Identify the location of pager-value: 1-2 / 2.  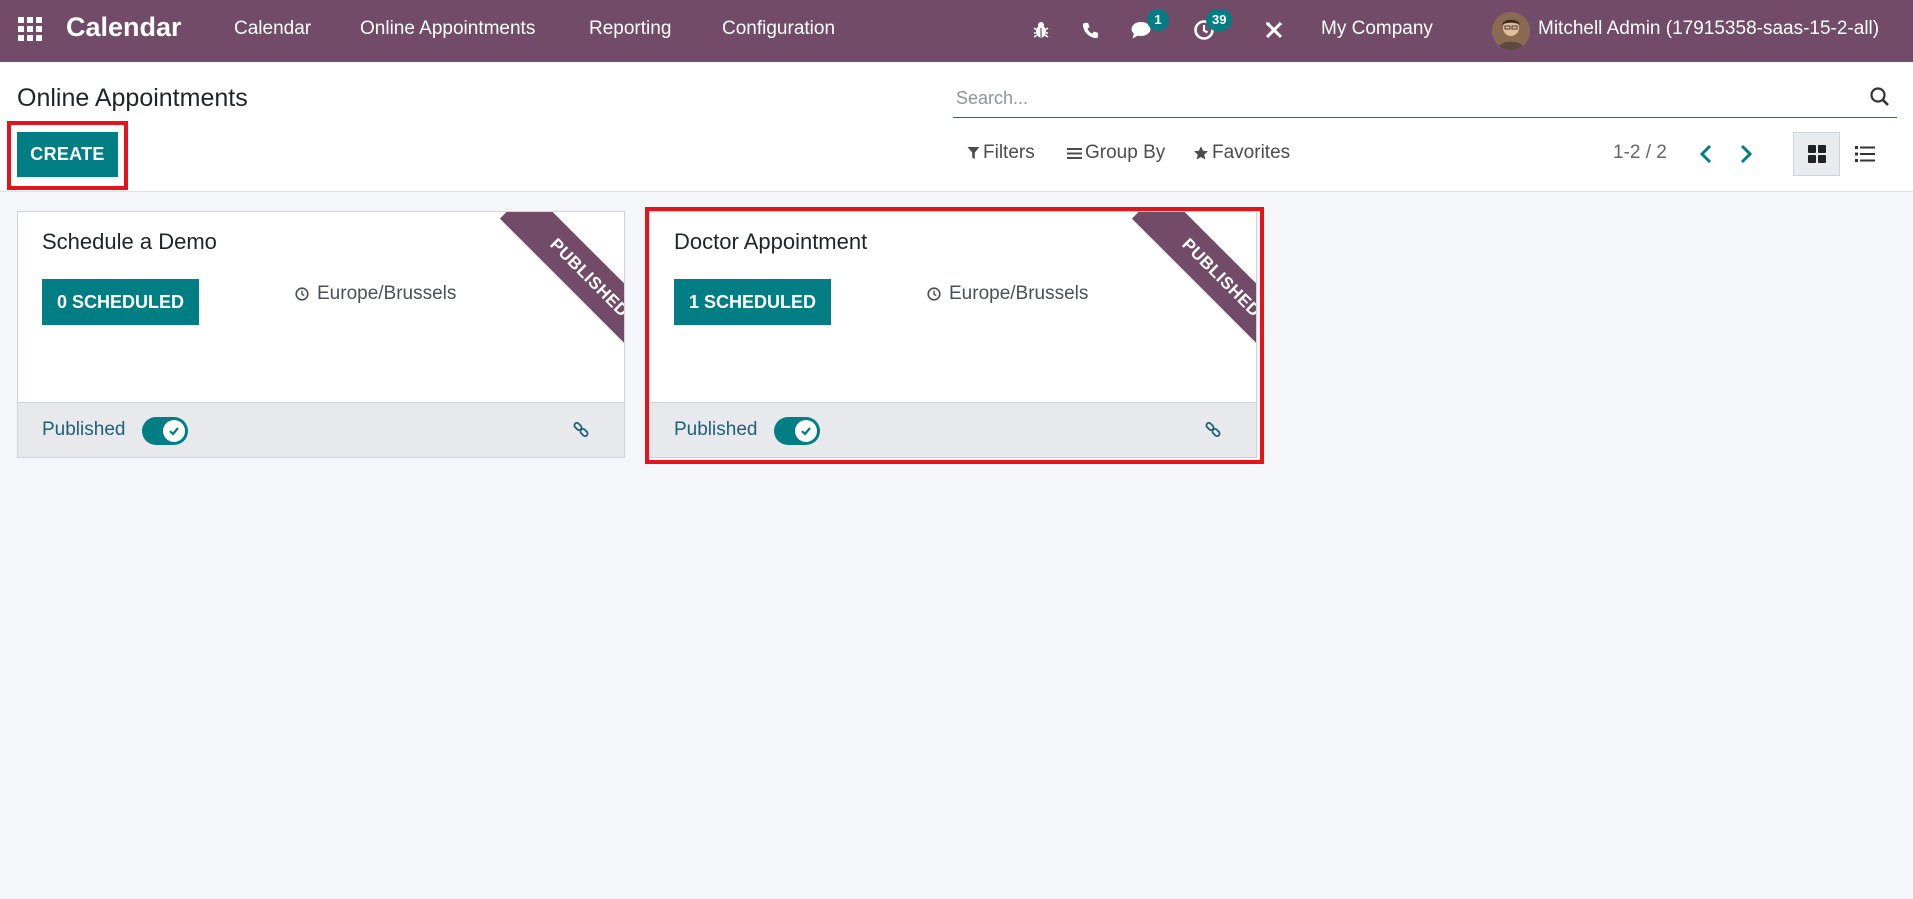
(1640, 153).